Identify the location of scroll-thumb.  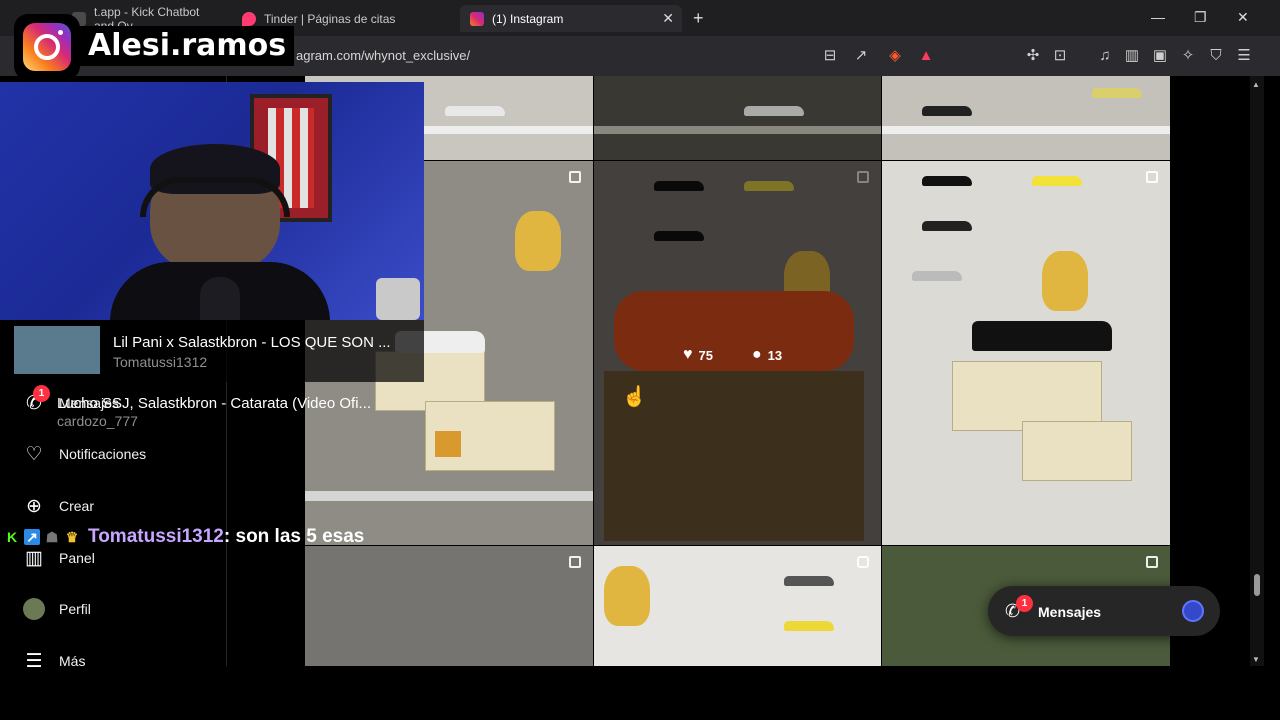
(1257, 585).